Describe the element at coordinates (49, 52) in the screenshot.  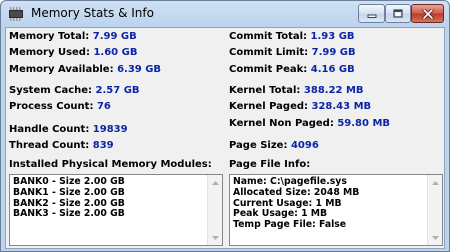
I see `stat-label: Memory Used:` at that location.